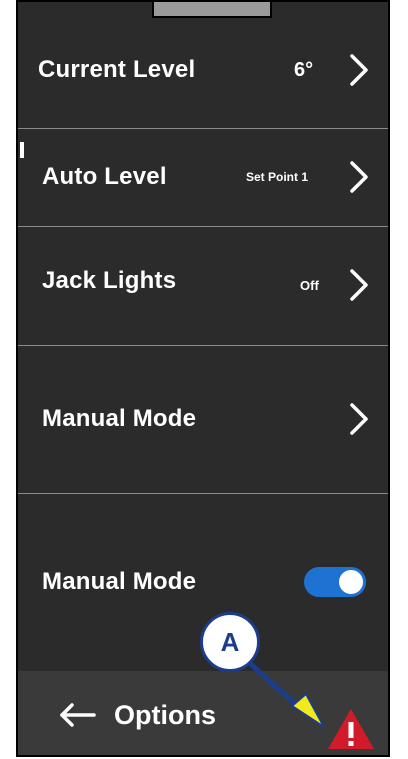  I want to click on toggle-knob, so click(351, 582).